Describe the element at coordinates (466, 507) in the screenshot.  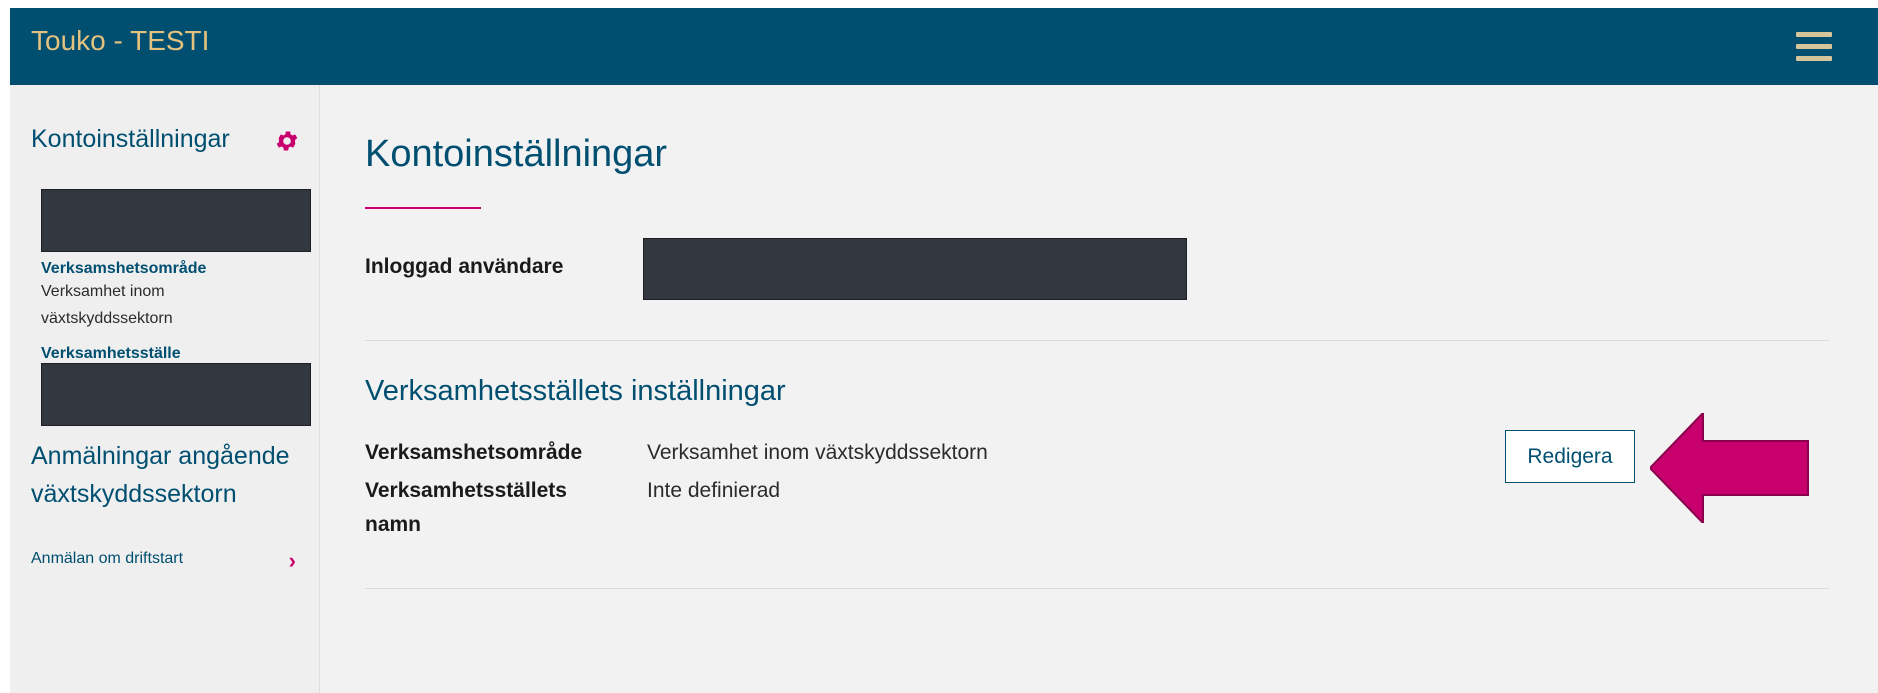
I see `field-label: Verksamhetsställets namn` at that location.